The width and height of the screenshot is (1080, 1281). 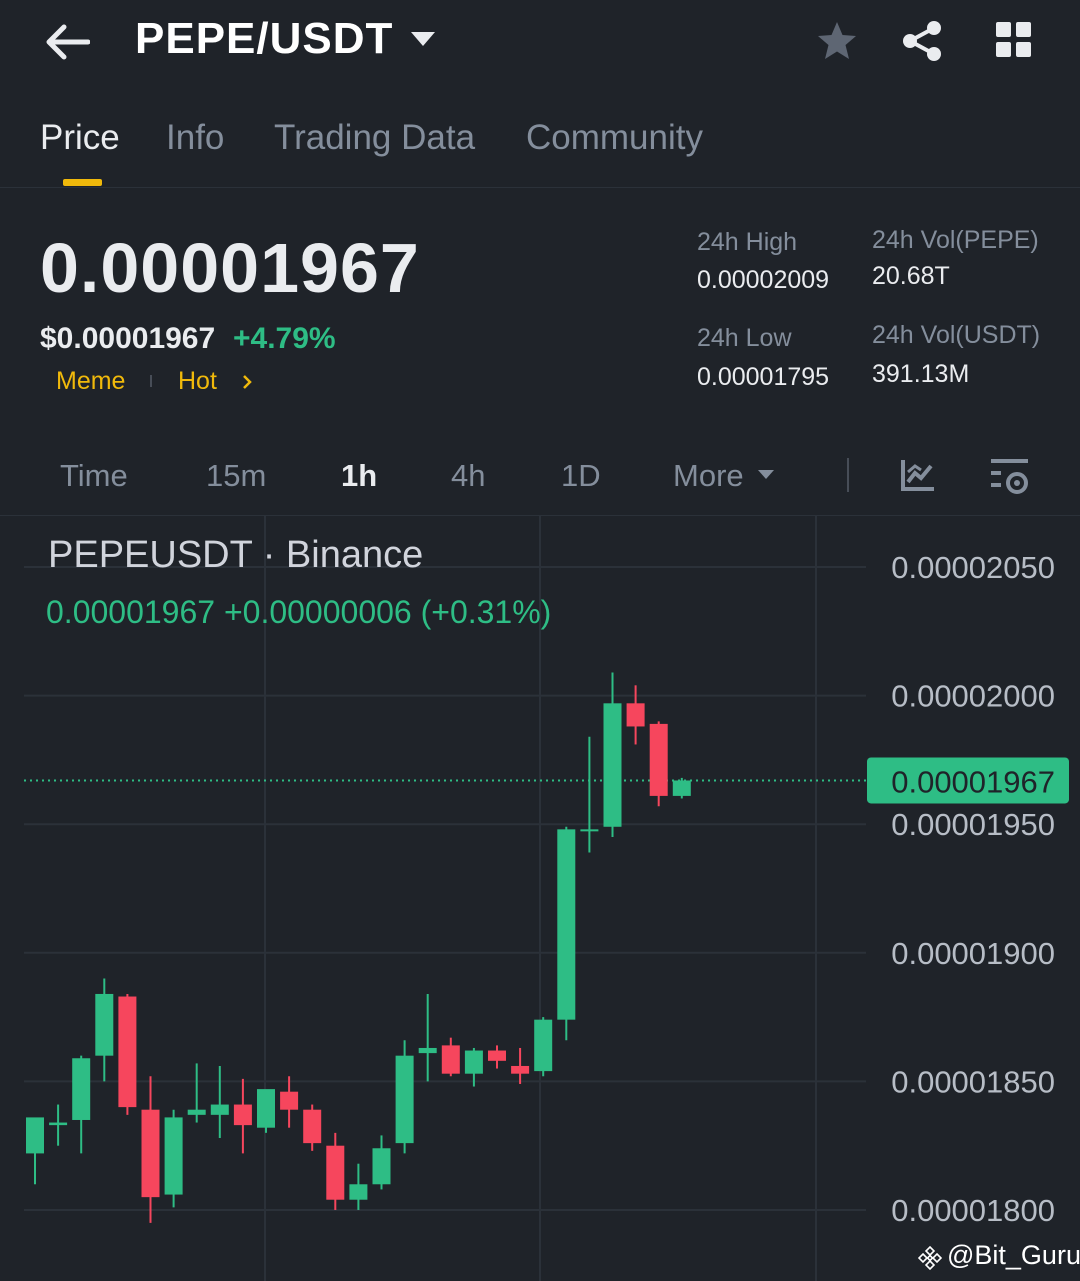 I want to click on stat-vol-base-label: 24h Vol(PEPE), so click(x=955, y=240).